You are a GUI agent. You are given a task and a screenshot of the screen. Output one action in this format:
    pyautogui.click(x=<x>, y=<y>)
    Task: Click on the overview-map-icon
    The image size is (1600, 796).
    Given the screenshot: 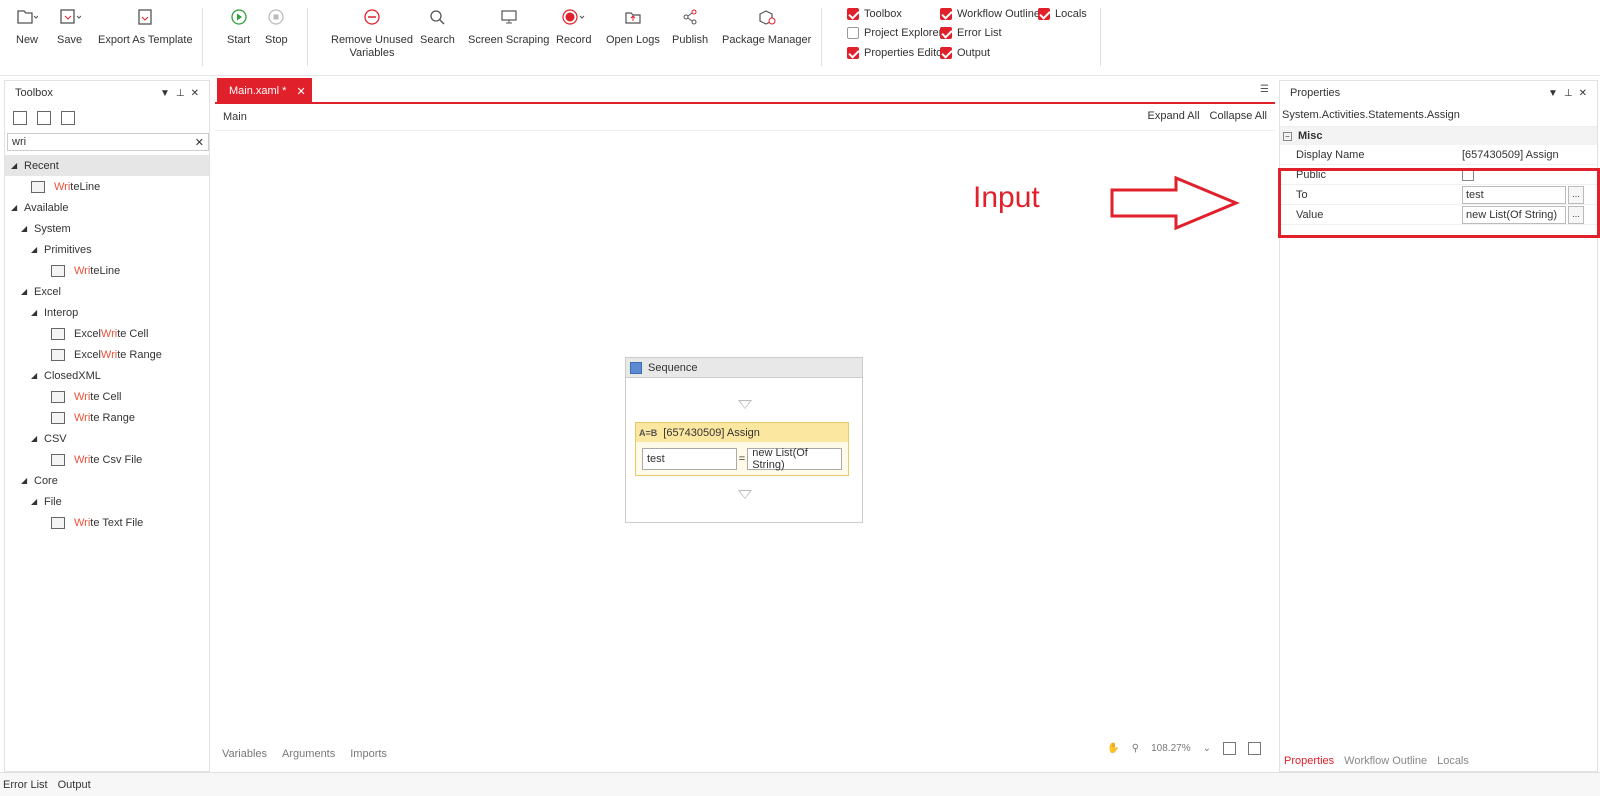 What is the action you would take?
    pyautogui.click(x=1254, y=748)
    